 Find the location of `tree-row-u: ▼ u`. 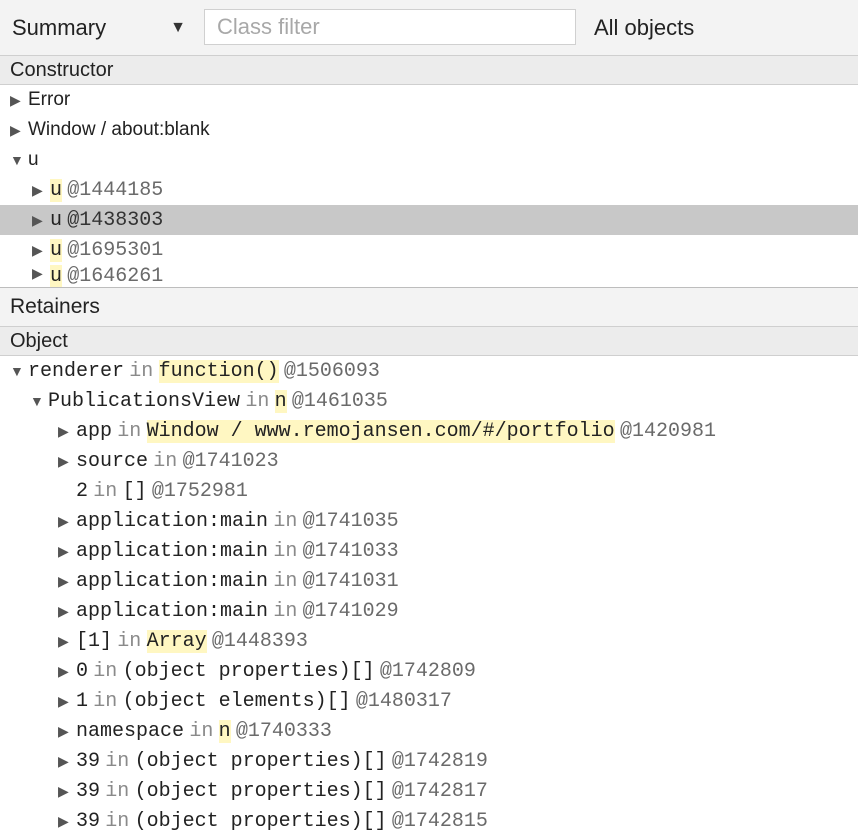

tree-row-u: ▼ u is located at coordinates (429, 160).